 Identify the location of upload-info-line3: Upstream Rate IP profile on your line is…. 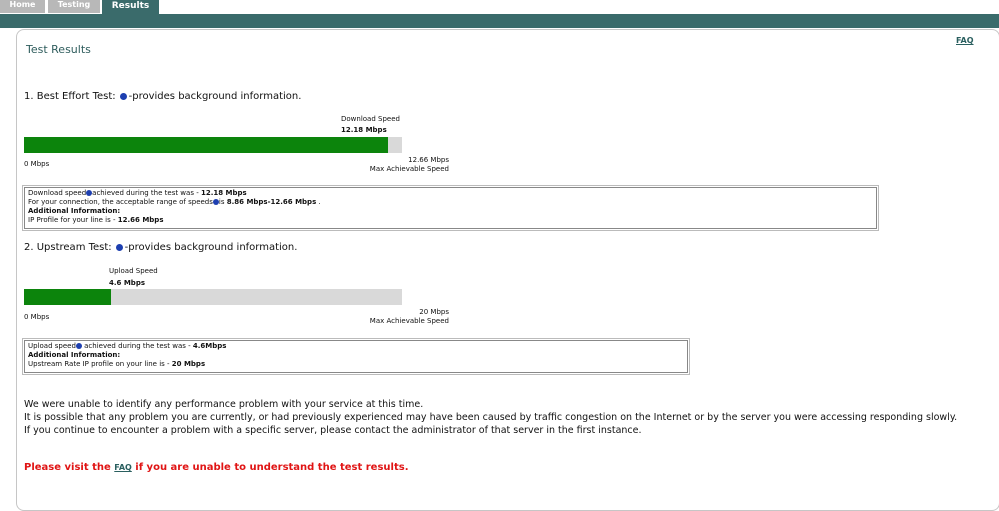
(117, 364).